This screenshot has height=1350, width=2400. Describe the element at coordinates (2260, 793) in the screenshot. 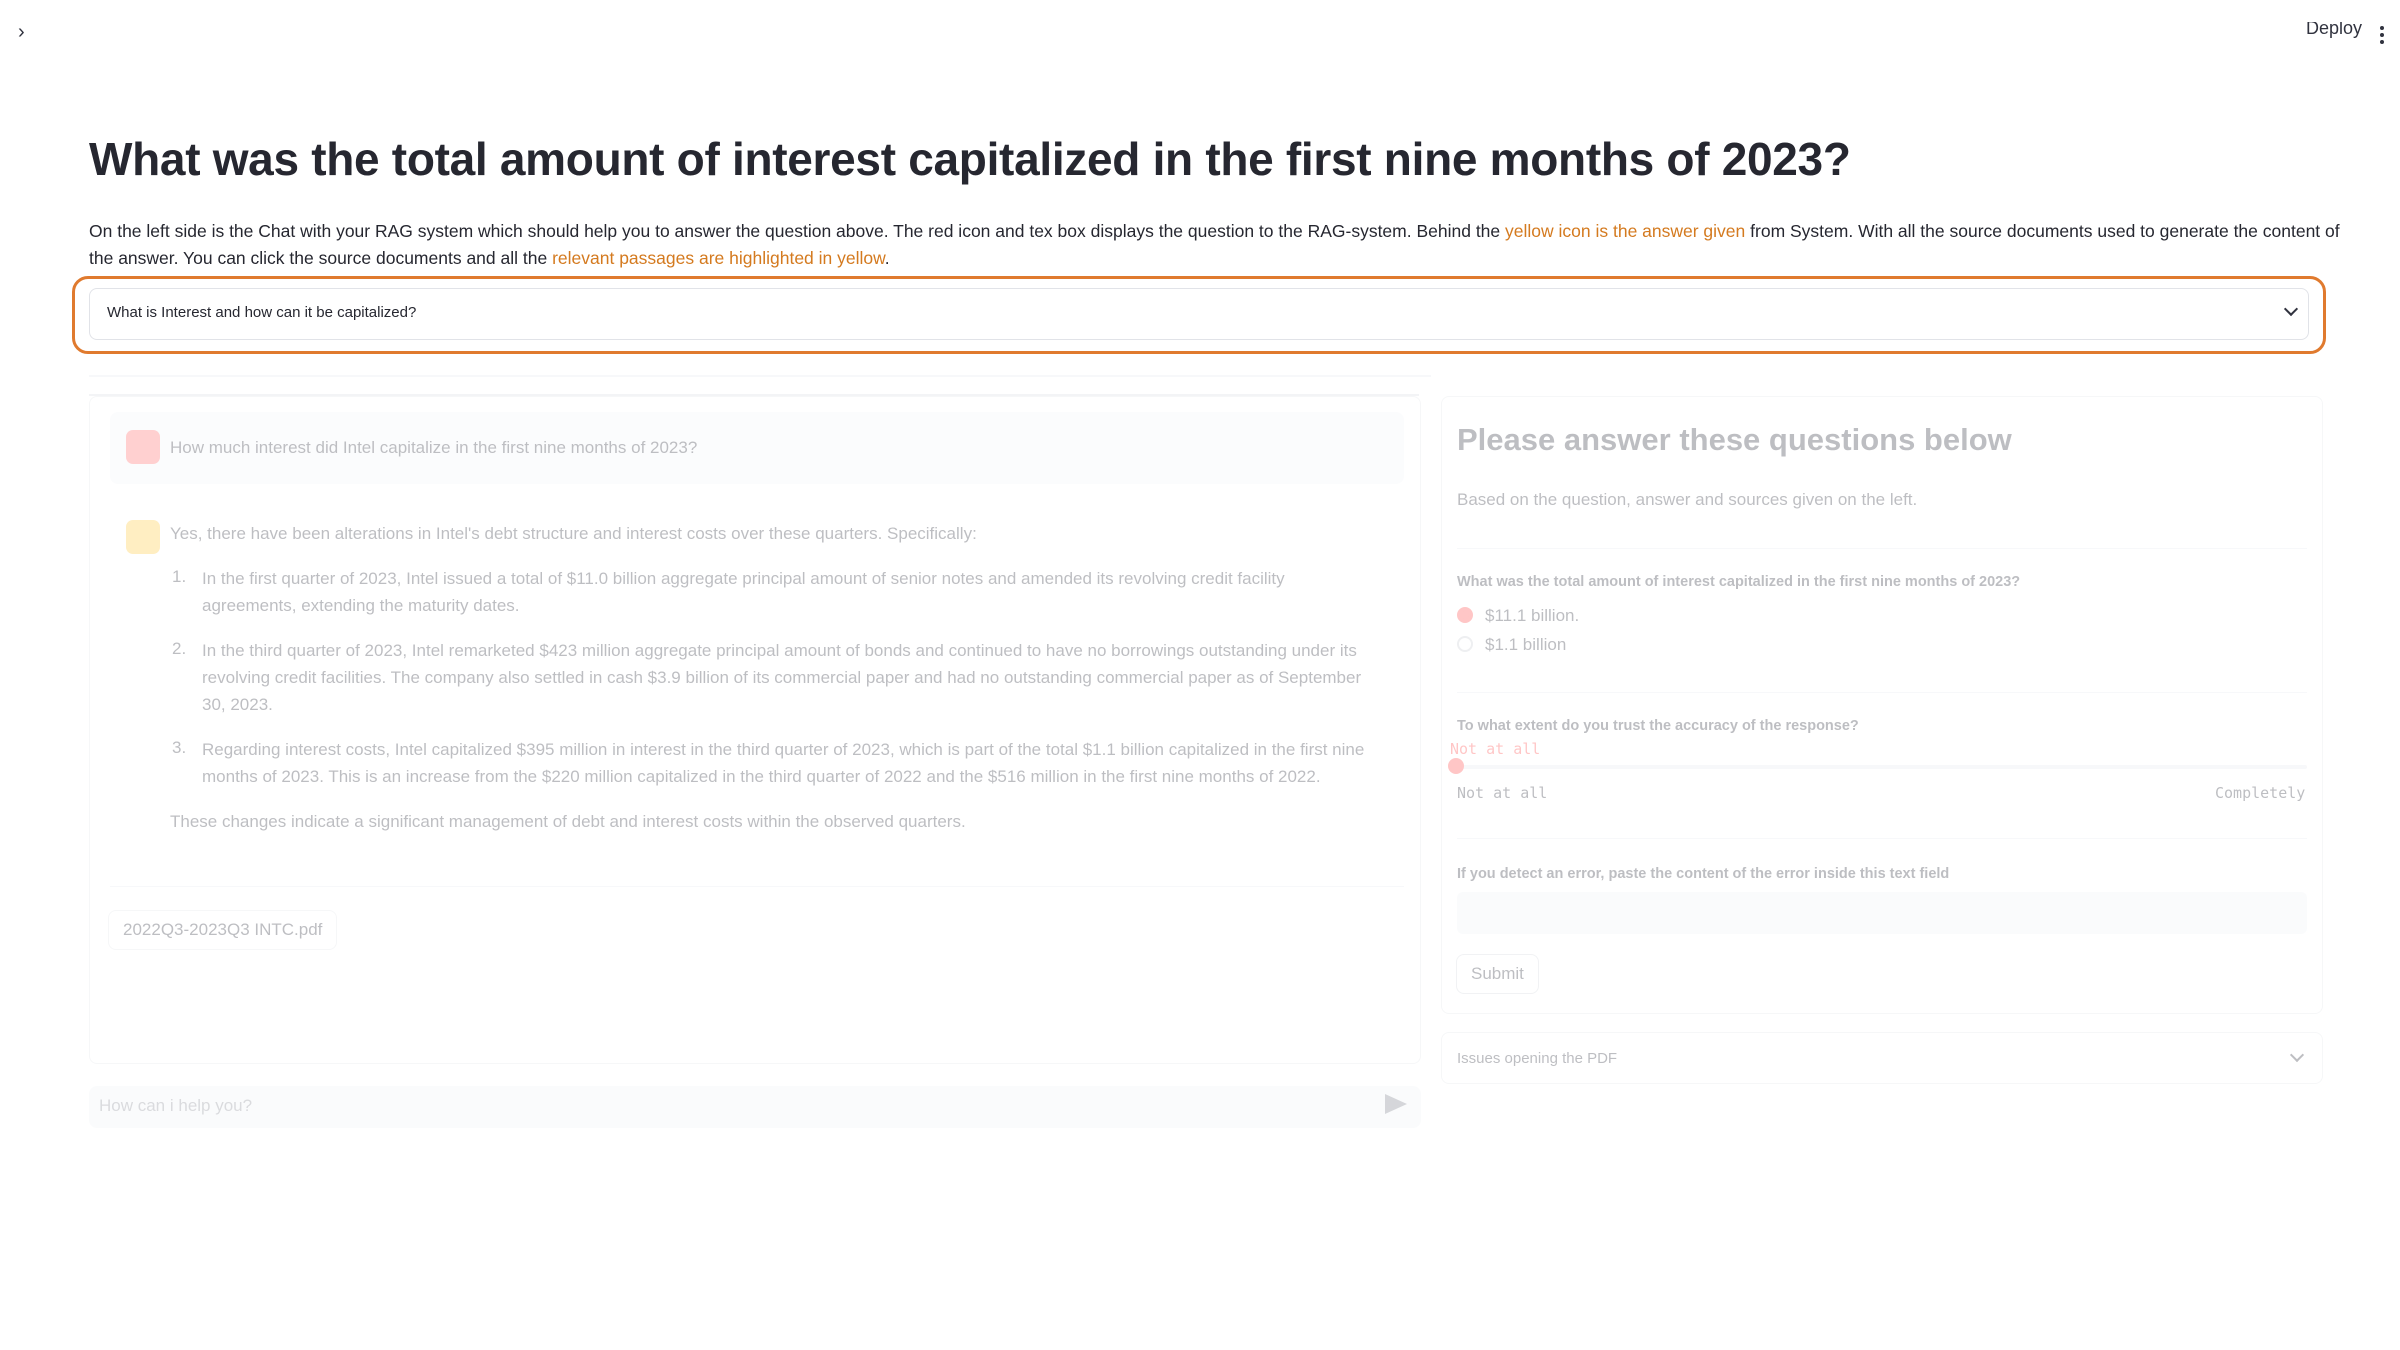

I see `slider-max-label: Completely` at that location.